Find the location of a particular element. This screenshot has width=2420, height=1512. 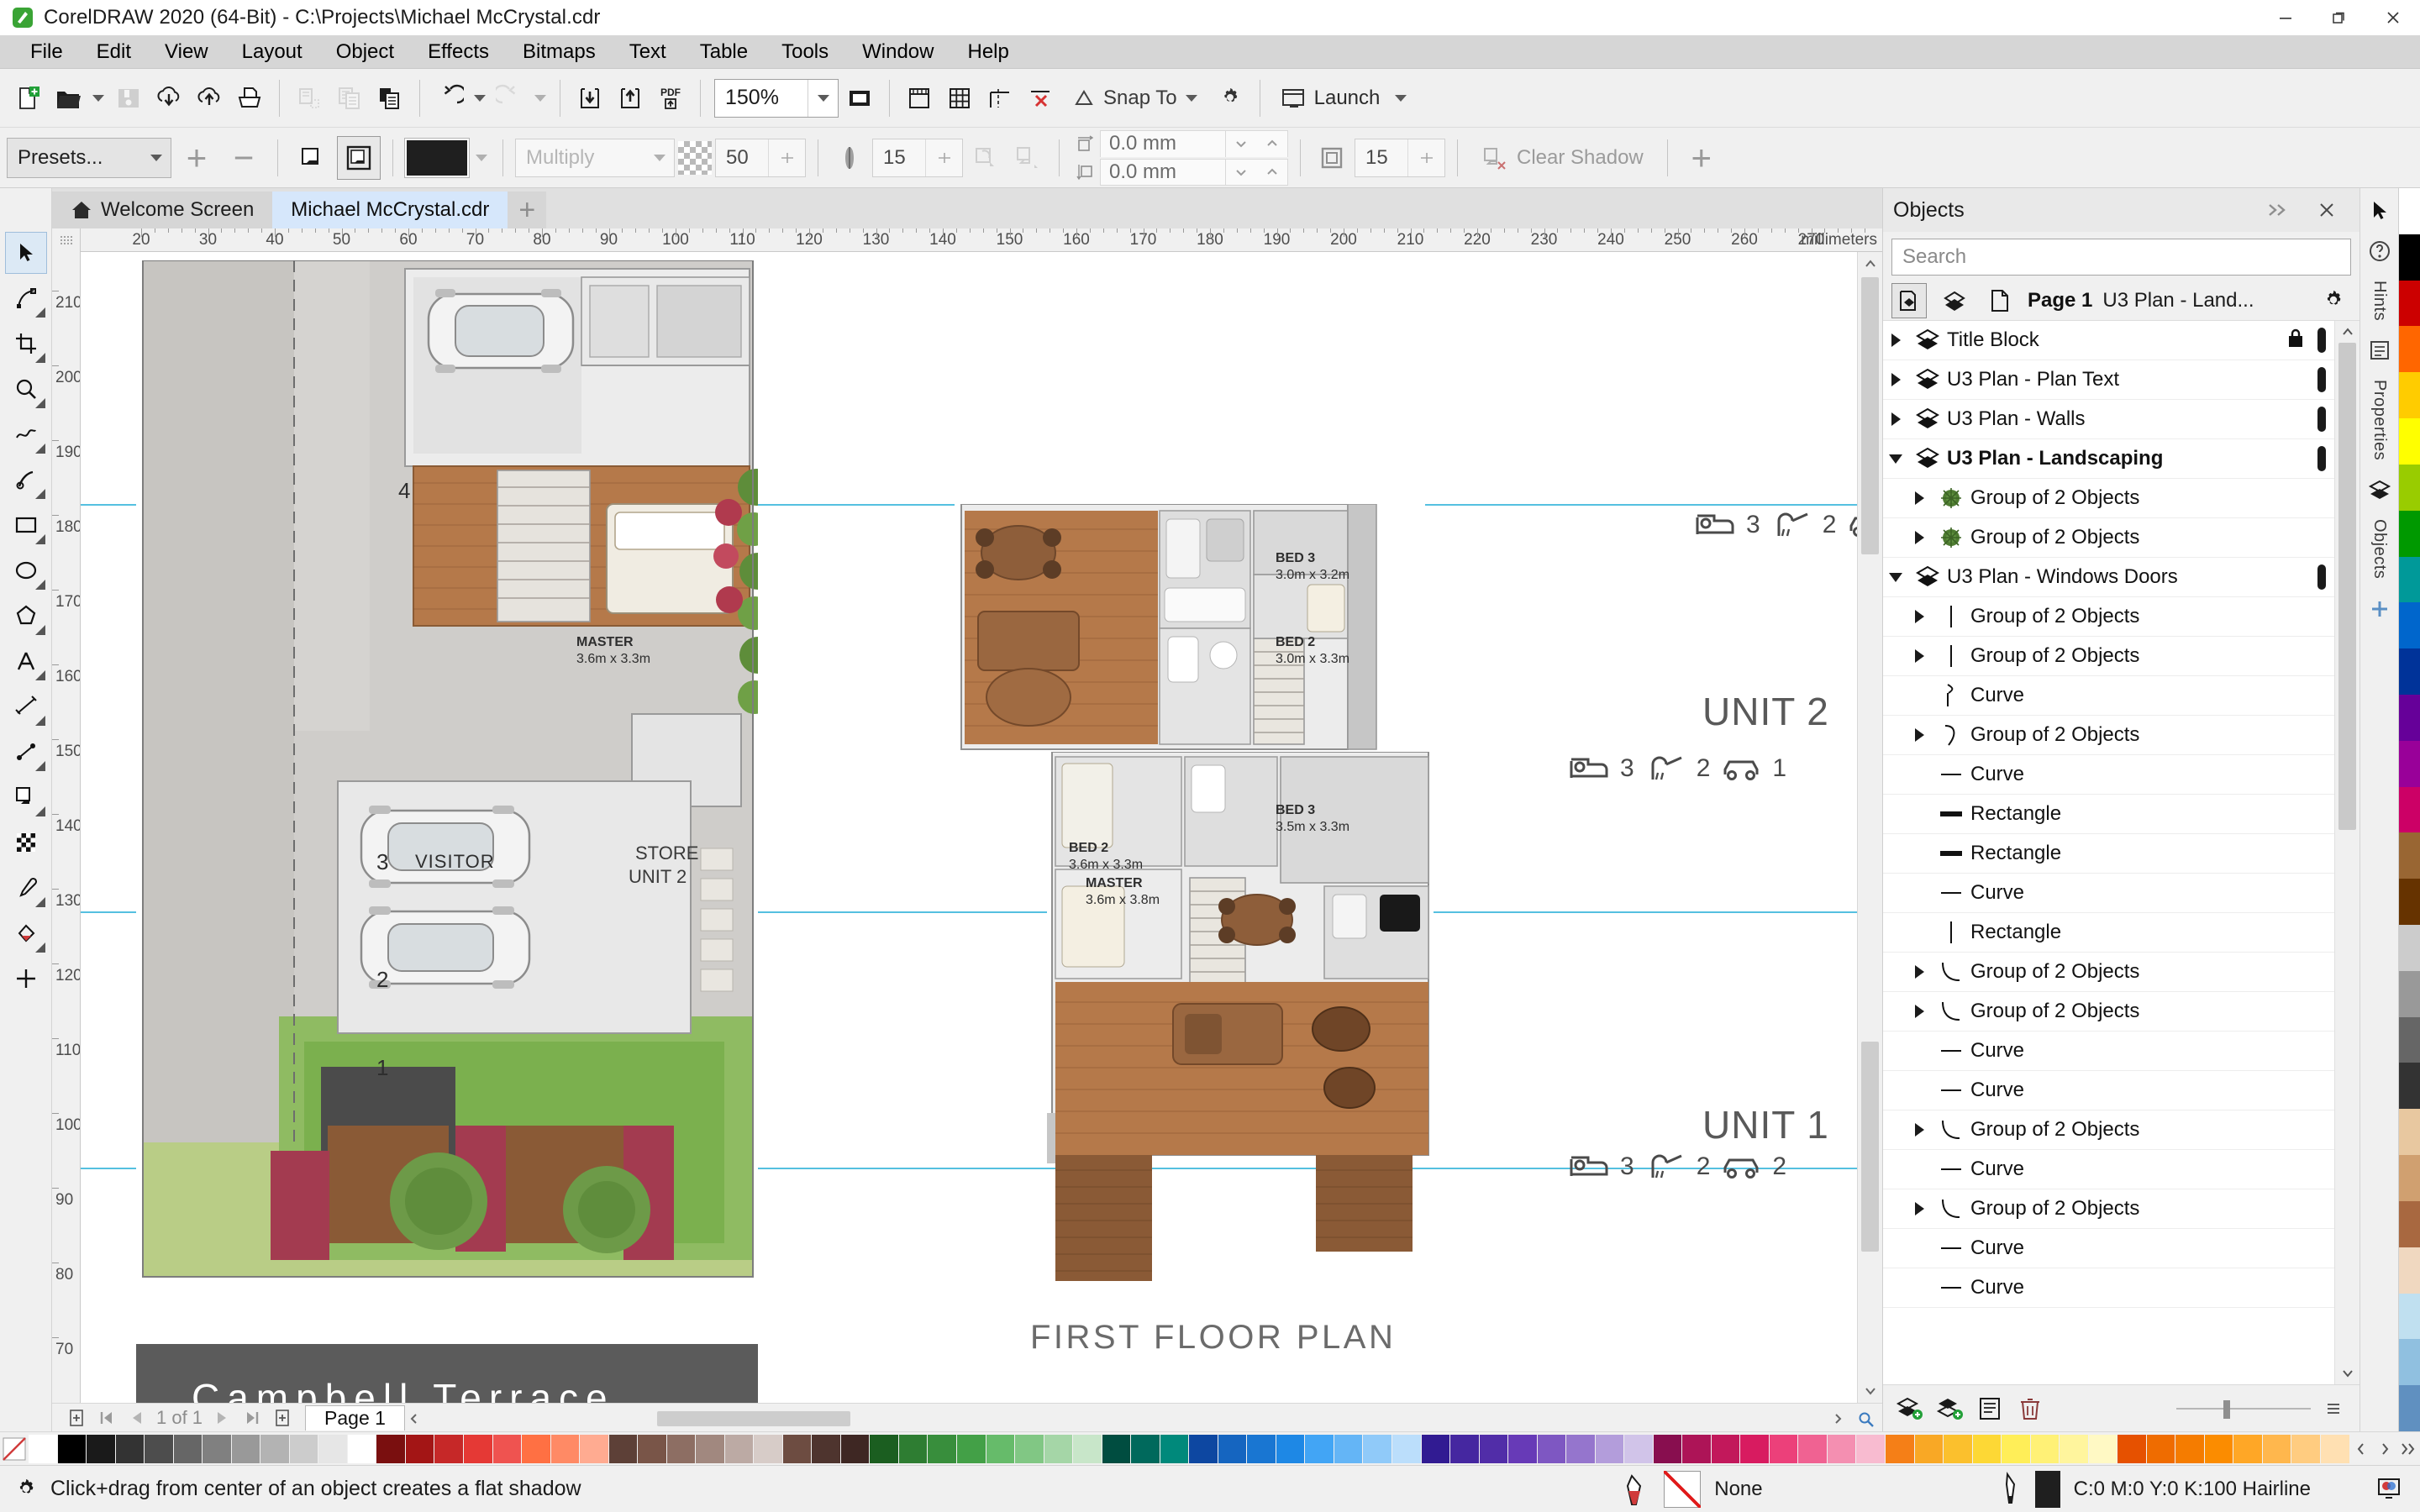

ruler-origin-button is located at coordinates (66, 240).